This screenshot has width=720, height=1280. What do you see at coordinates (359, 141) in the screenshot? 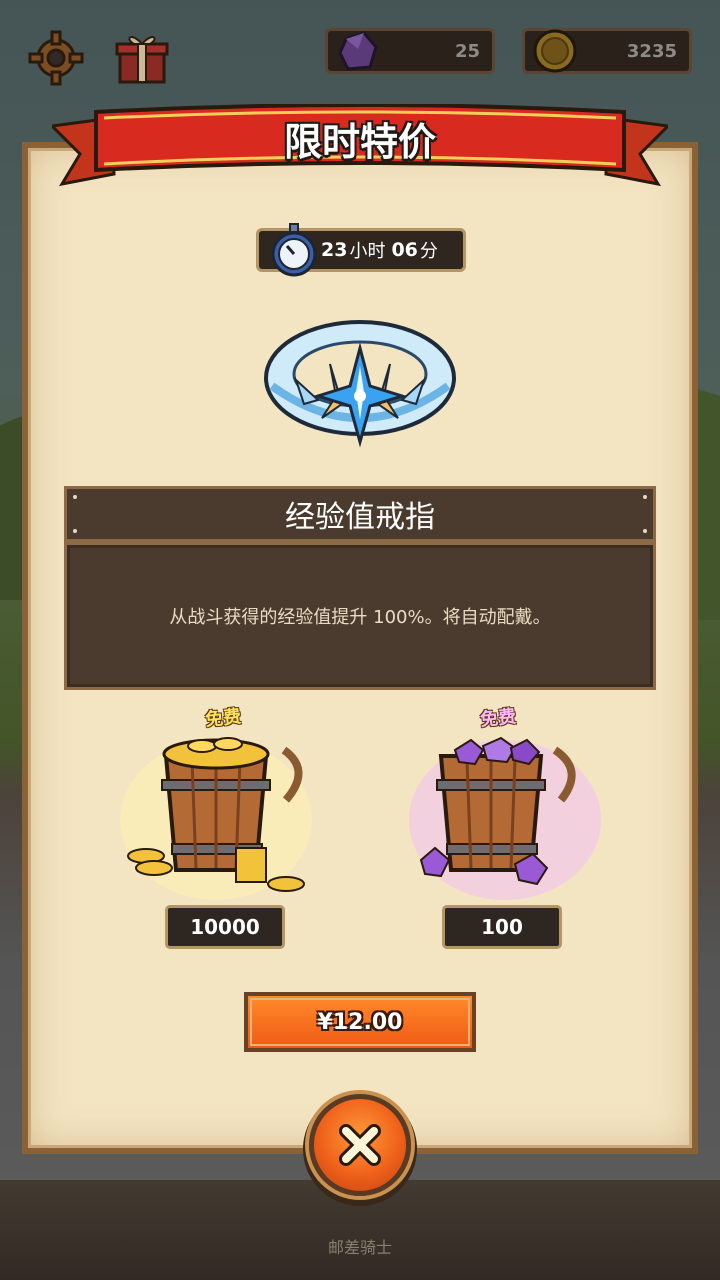
I see `offer-title: 限时特价` at bounding box center [359, 141].